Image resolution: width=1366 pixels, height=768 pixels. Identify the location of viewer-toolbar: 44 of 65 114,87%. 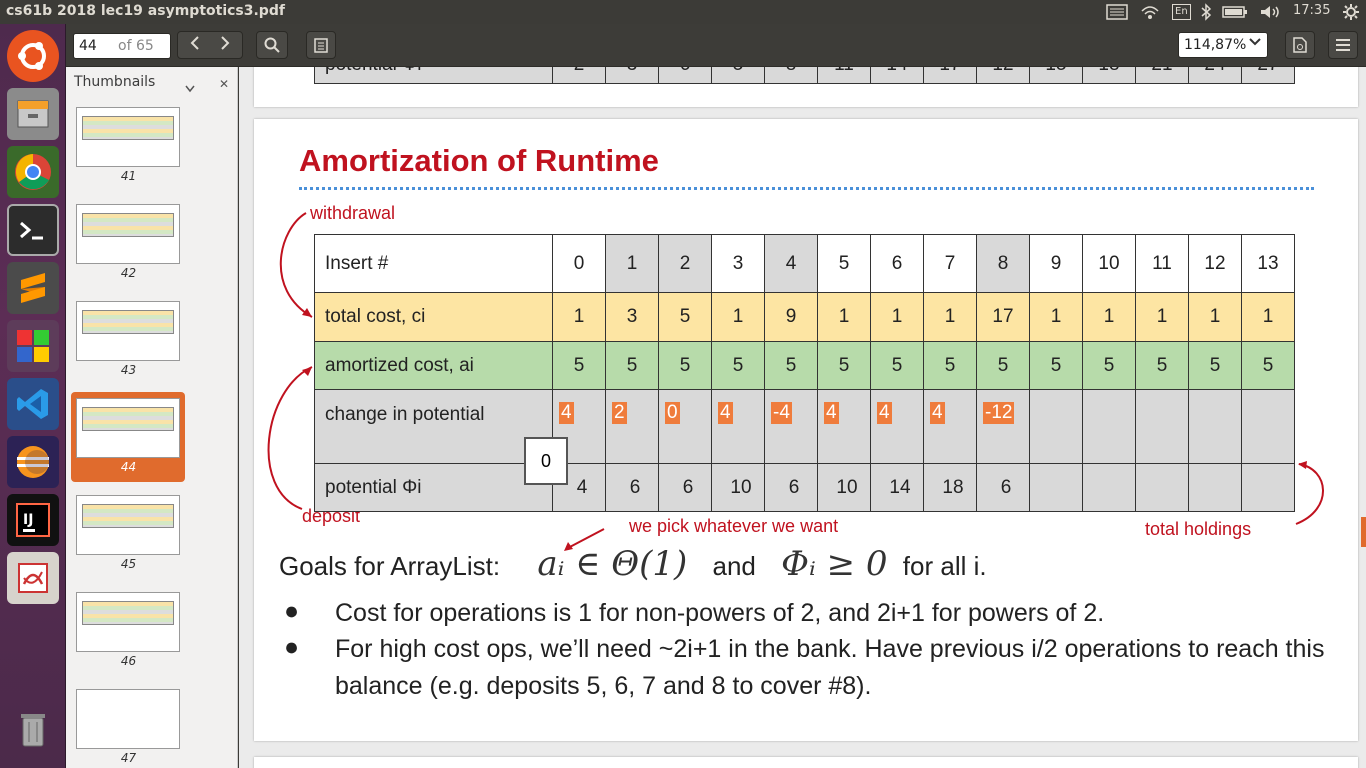
(716, 45).